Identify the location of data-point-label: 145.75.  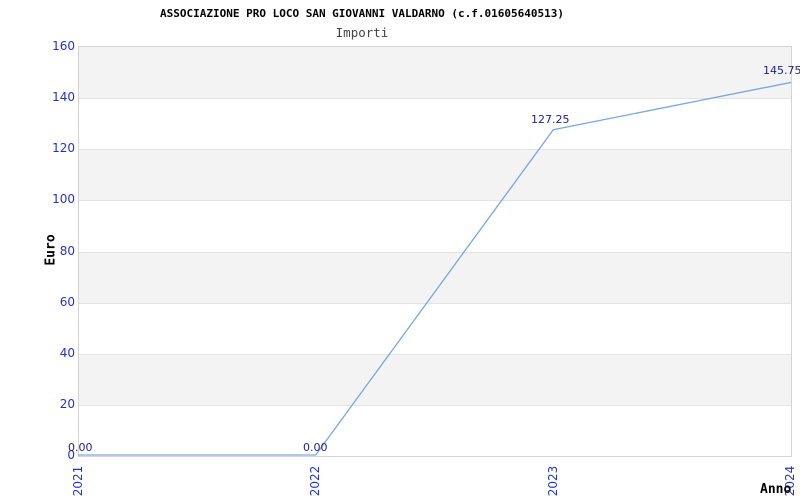
(781, 70).